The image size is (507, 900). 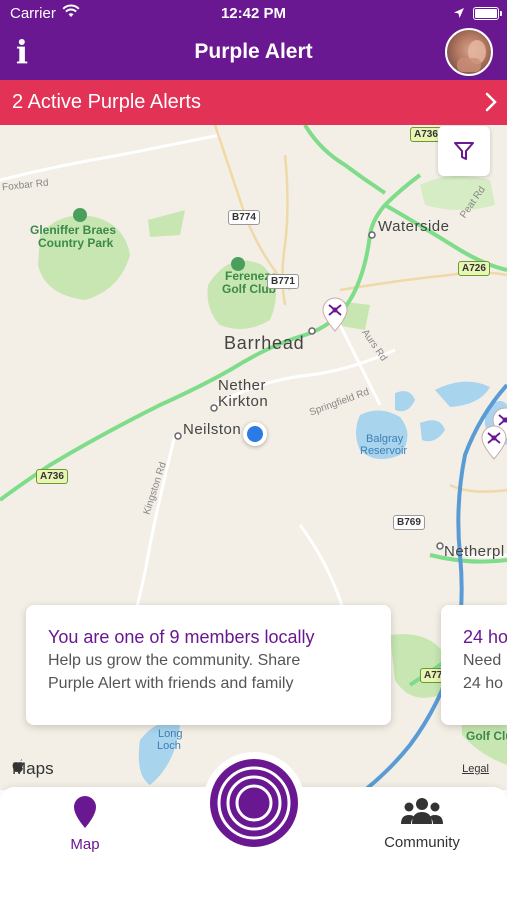 I want to click on map-label-park: Country Park, so click(x=76, y=243).